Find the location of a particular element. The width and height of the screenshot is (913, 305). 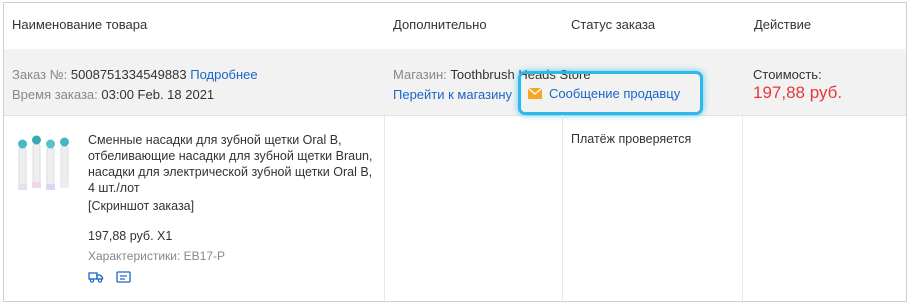

product-image is located at coordinates (44, 164).